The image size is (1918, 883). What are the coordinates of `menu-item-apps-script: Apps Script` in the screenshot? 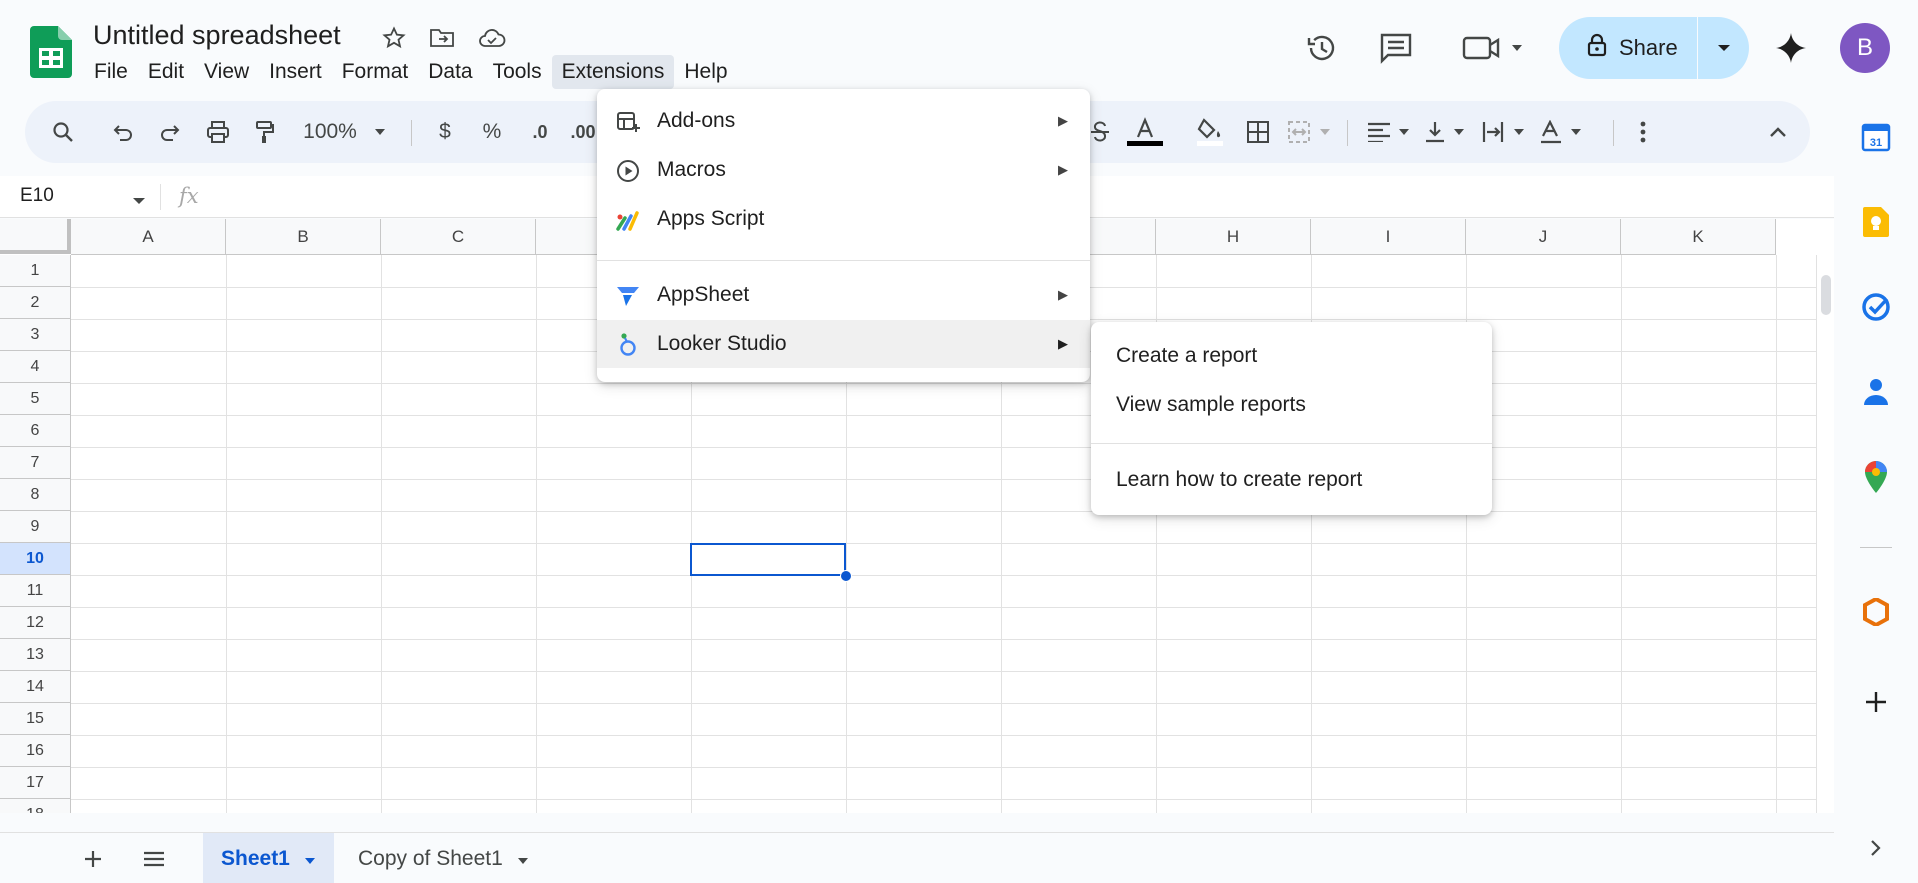 It's located at (843, 219).